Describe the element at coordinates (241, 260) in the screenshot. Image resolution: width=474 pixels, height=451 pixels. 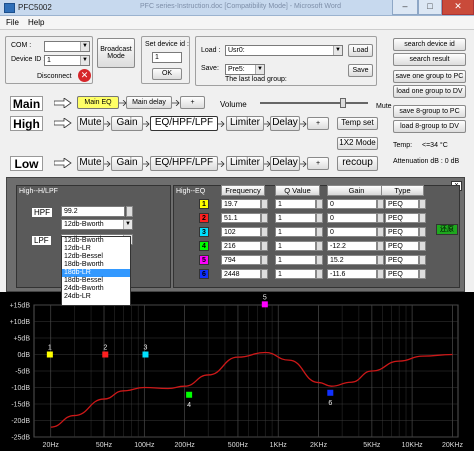
I see `eq-band-frequency-input: 794` at that location.